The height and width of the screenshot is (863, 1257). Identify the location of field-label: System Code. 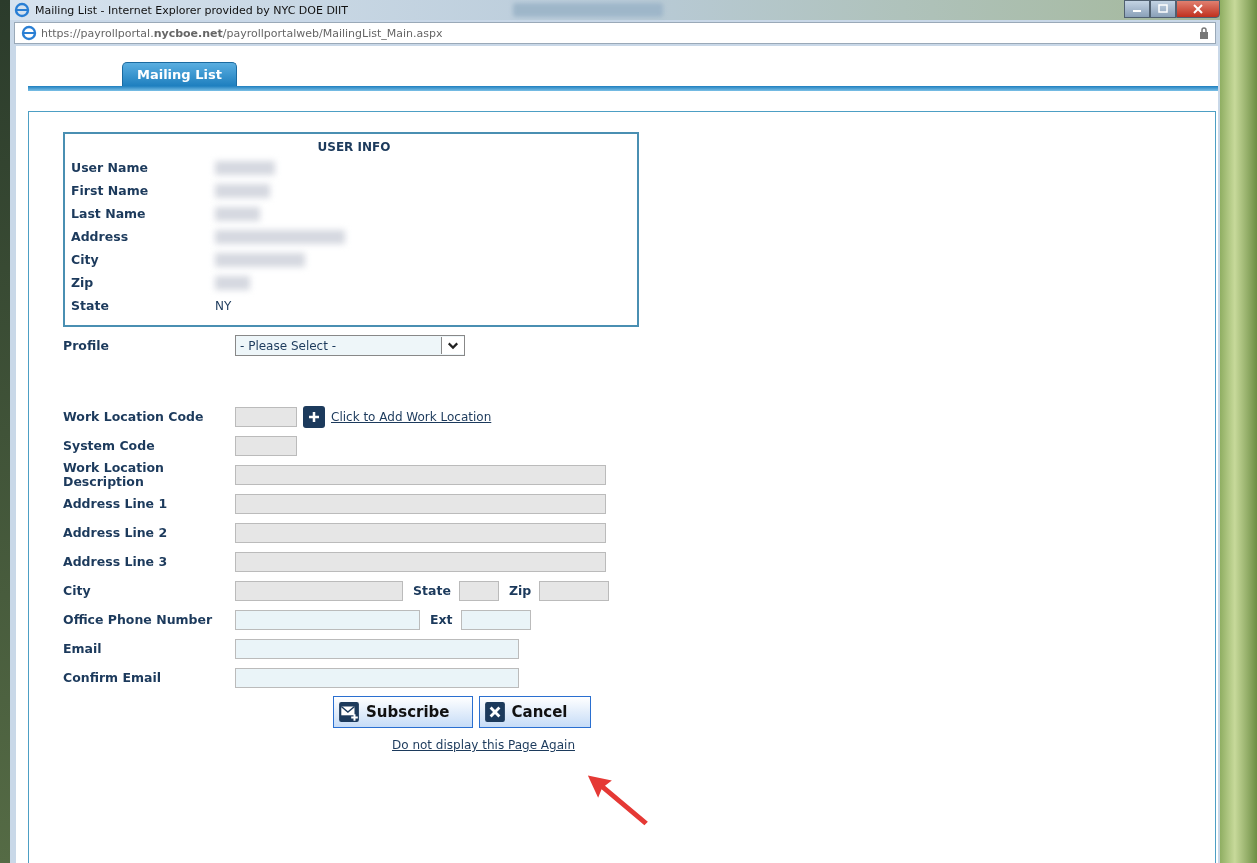
(109, 445).